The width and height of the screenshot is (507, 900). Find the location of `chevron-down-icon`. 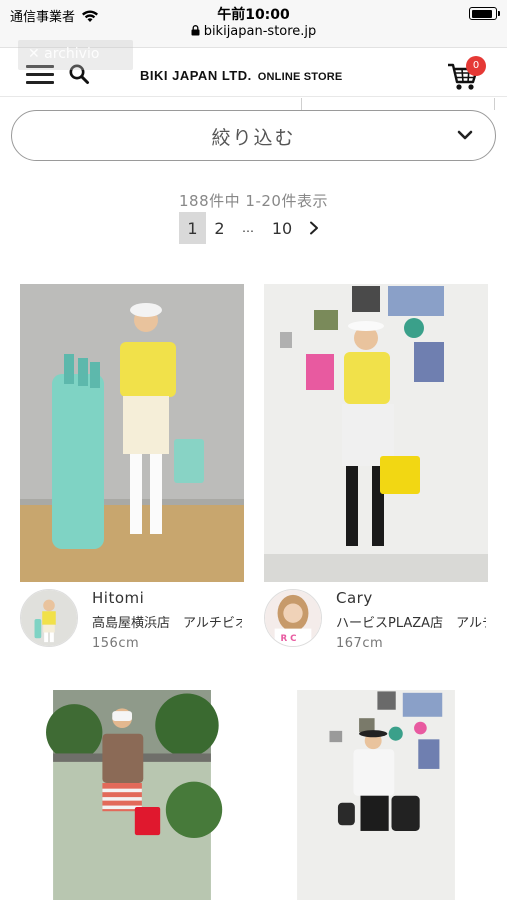

chevron-down-icon is located at coordinates (465, 135).